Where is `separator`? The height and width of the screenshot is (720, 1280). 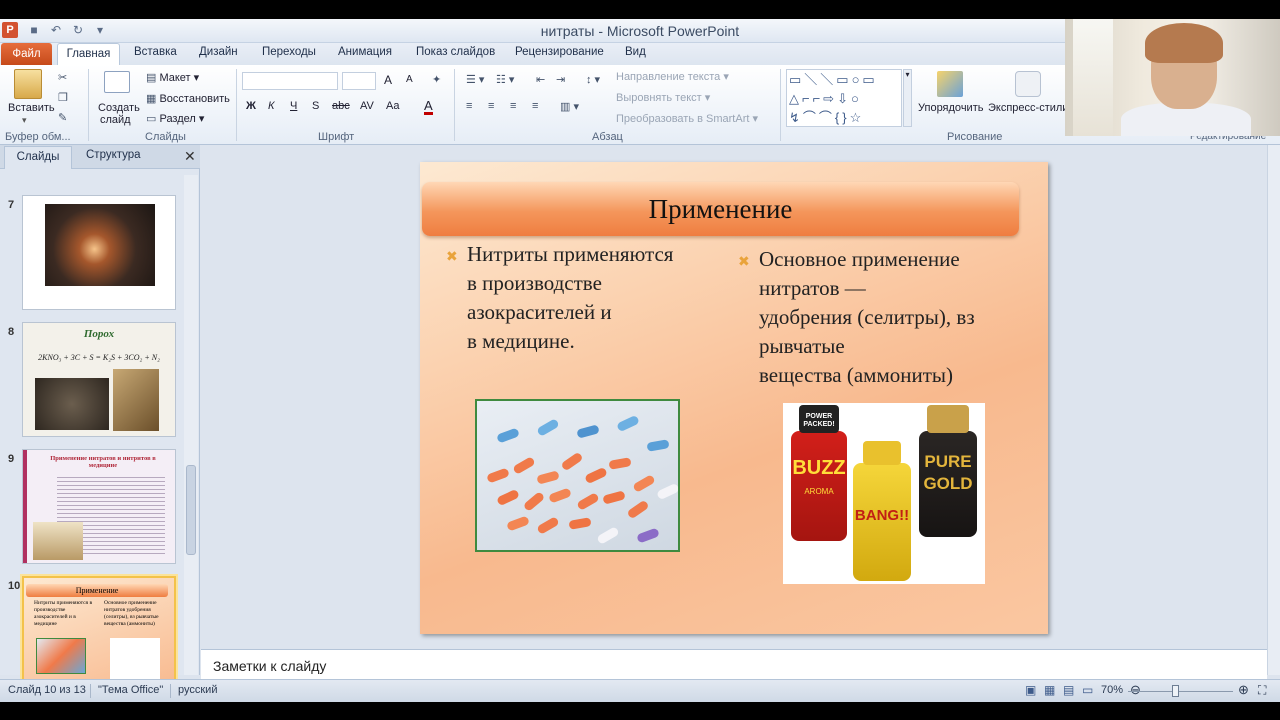
separator is located at coordinates (88, 105).